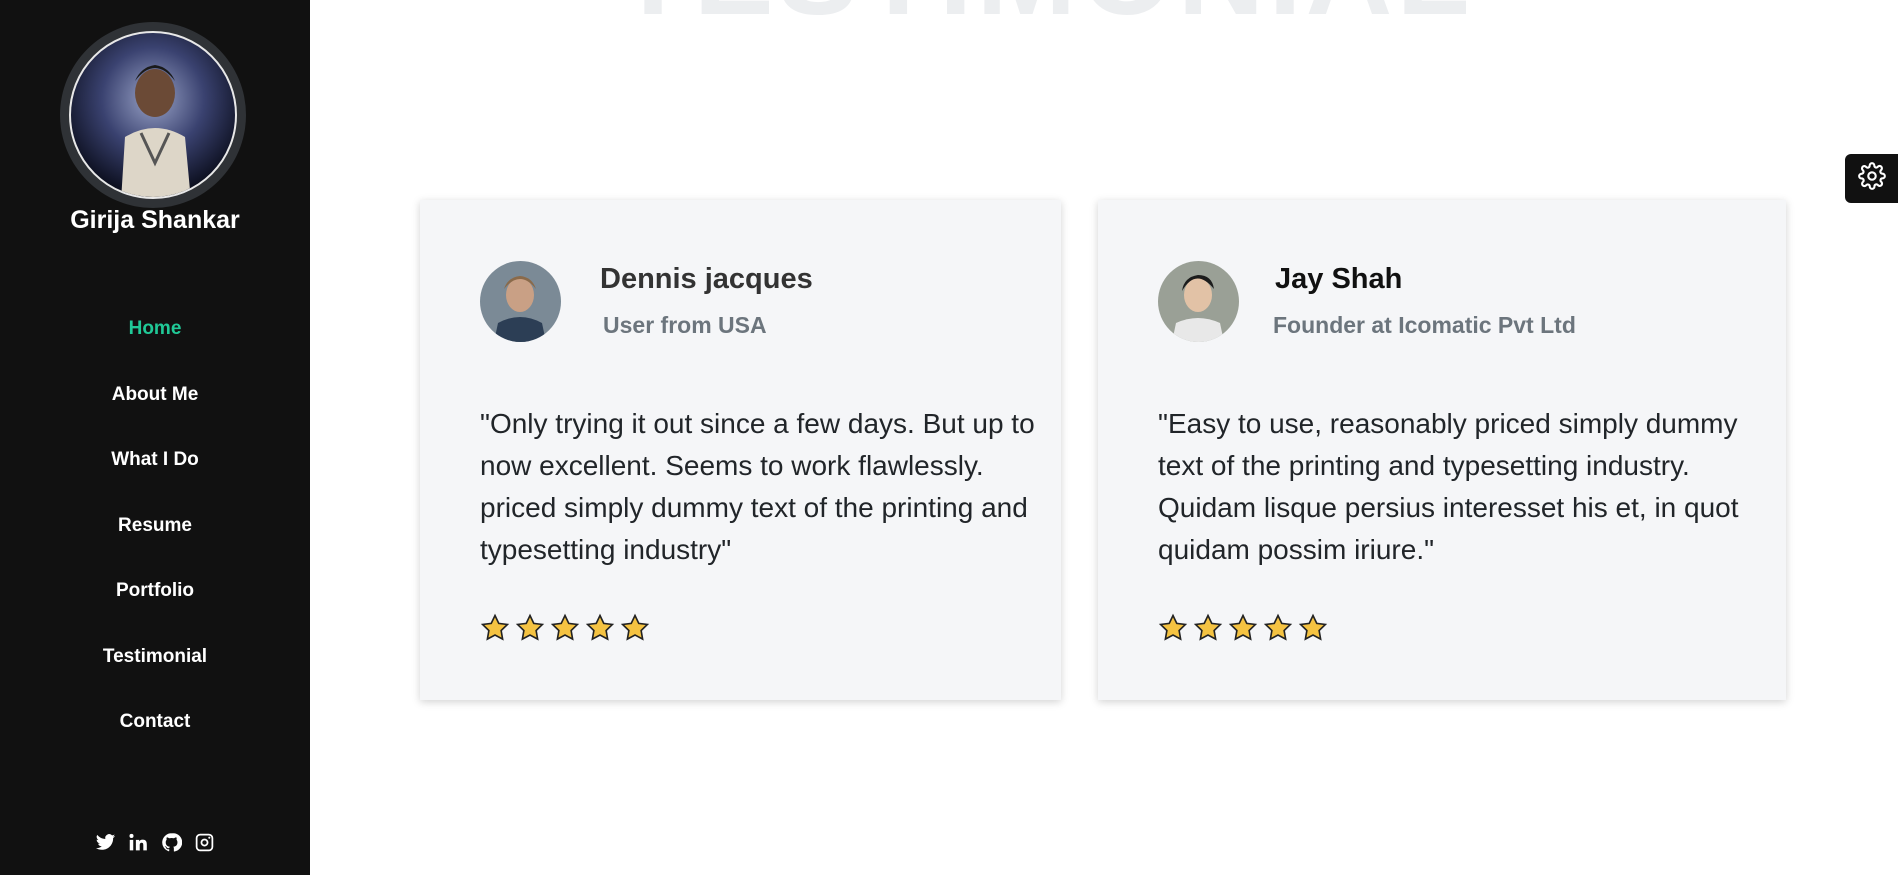  Describe the element at coordinates (706, 279) in the screenshot. I see `reviewer-name: Dennis jacques` at that location.